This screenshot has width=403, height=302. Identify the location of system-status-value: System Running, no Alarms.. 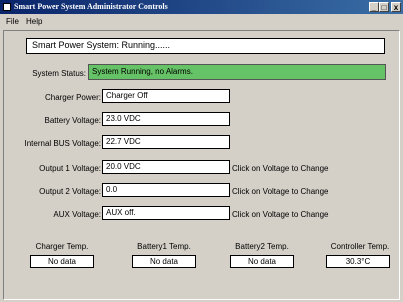
(237, 72).